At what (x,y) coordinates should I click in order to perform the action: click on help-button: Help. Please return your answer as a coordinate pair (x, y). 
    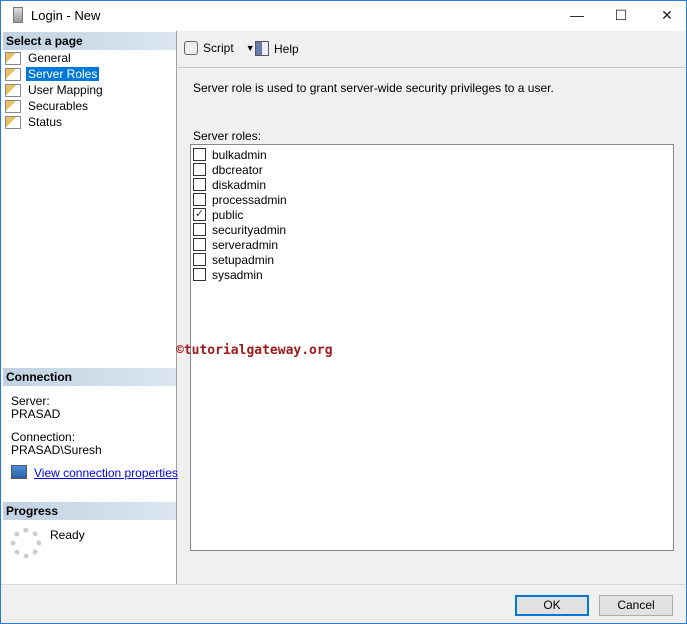
    Looking at the image, I should click on (277, 48).